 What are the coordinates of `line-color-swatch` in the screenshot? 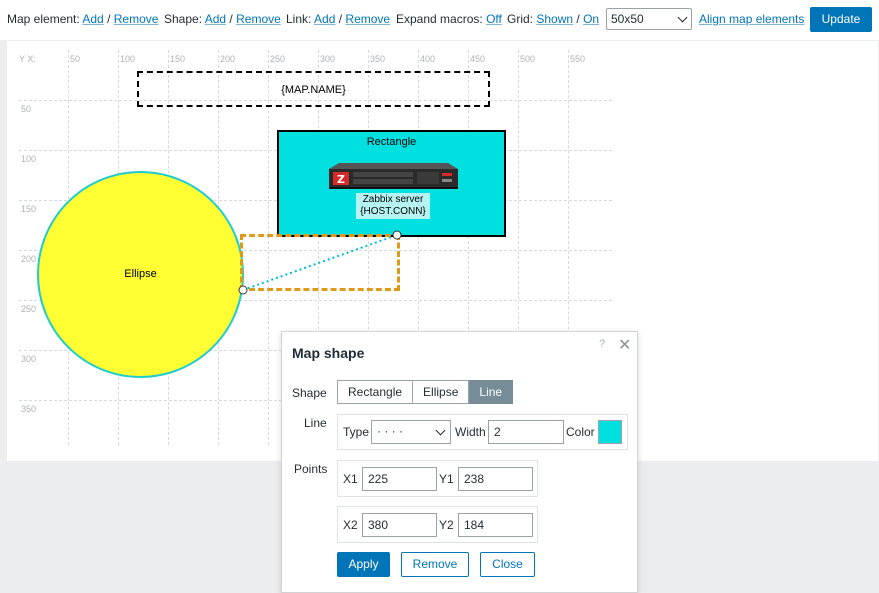 It's located at (610, 432).